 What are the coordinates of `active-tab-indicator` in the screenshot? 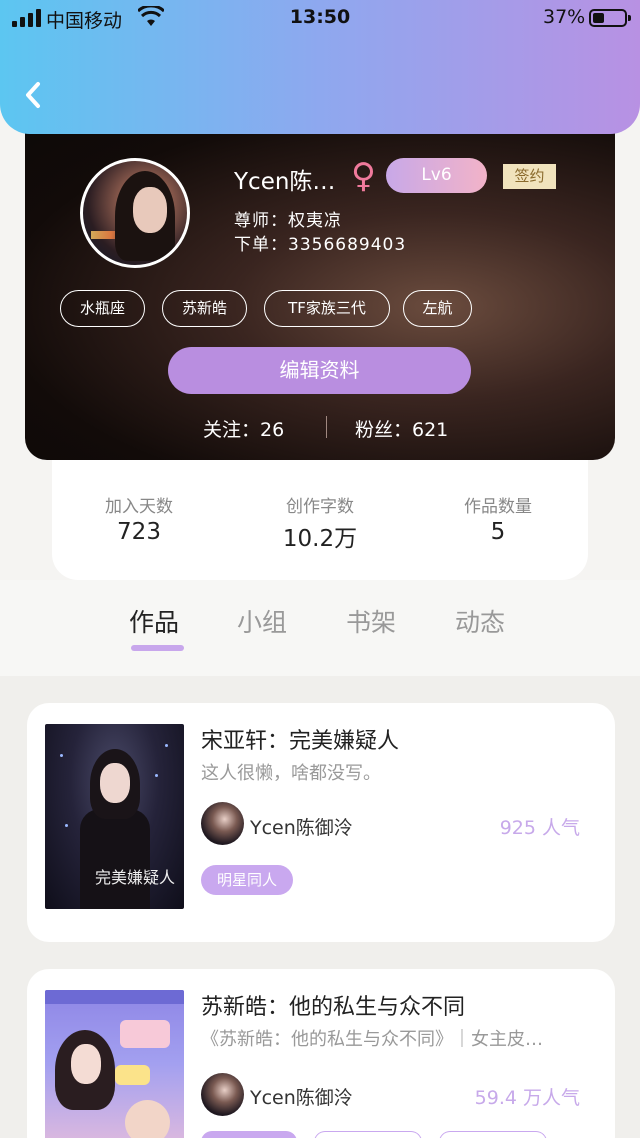 It's located at (157, 648).